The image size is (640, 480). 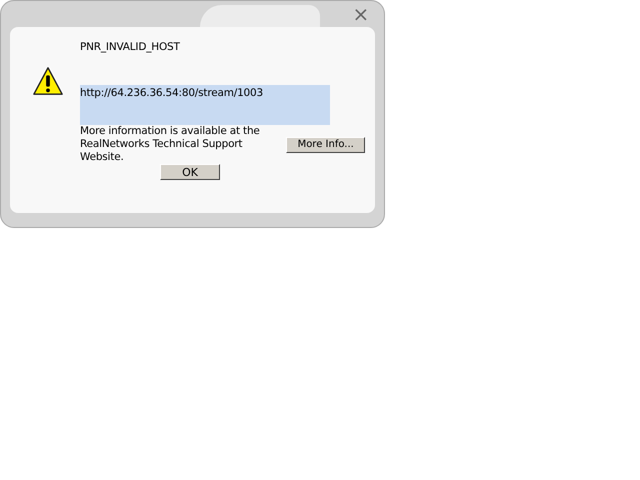 What do you see at coordinates (130, 48) in the screenshot?
I see `error-code: PNR_INVALID_HOST` at bounding box center [130, 48].